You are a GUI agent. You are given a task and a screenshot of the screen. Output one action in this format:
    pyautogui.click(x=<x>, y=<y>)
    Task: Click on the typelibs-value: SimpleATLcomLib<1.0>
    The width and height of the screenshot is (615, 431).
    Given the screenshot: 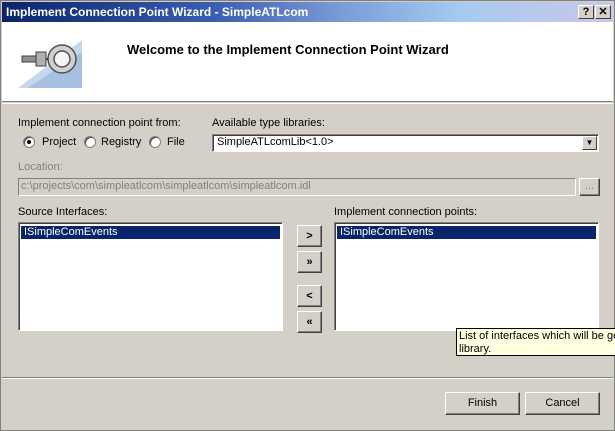 What is the action you would take?
    pyautogui.click(x=275, y=142)
    